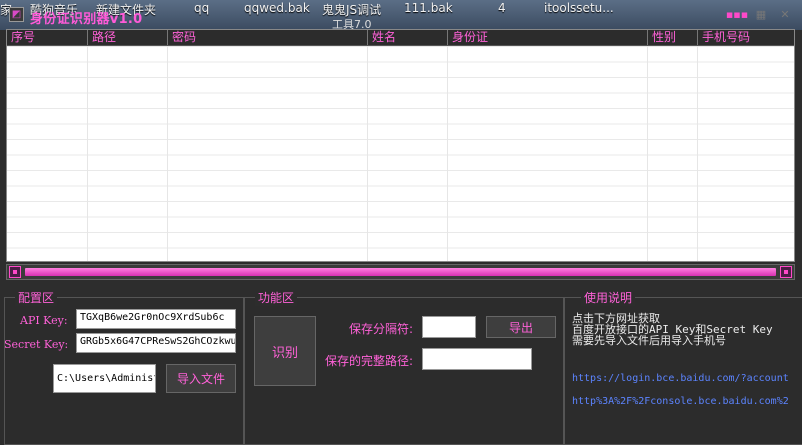 The image size is (802, 445). Describe the element at coordinates (737, 14) in the screenshot. I see `menu-button: ▪▪▪` at that location.